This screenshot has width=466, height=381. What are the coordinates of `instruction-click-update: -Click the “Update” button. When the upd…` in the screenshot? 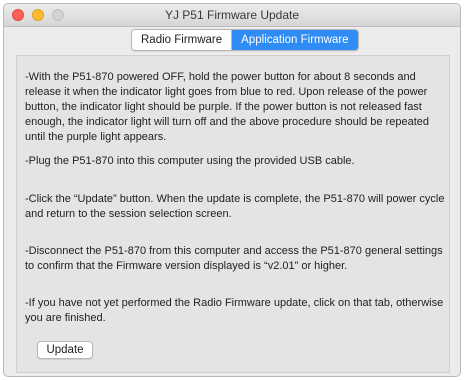 It's located at (235, 206).